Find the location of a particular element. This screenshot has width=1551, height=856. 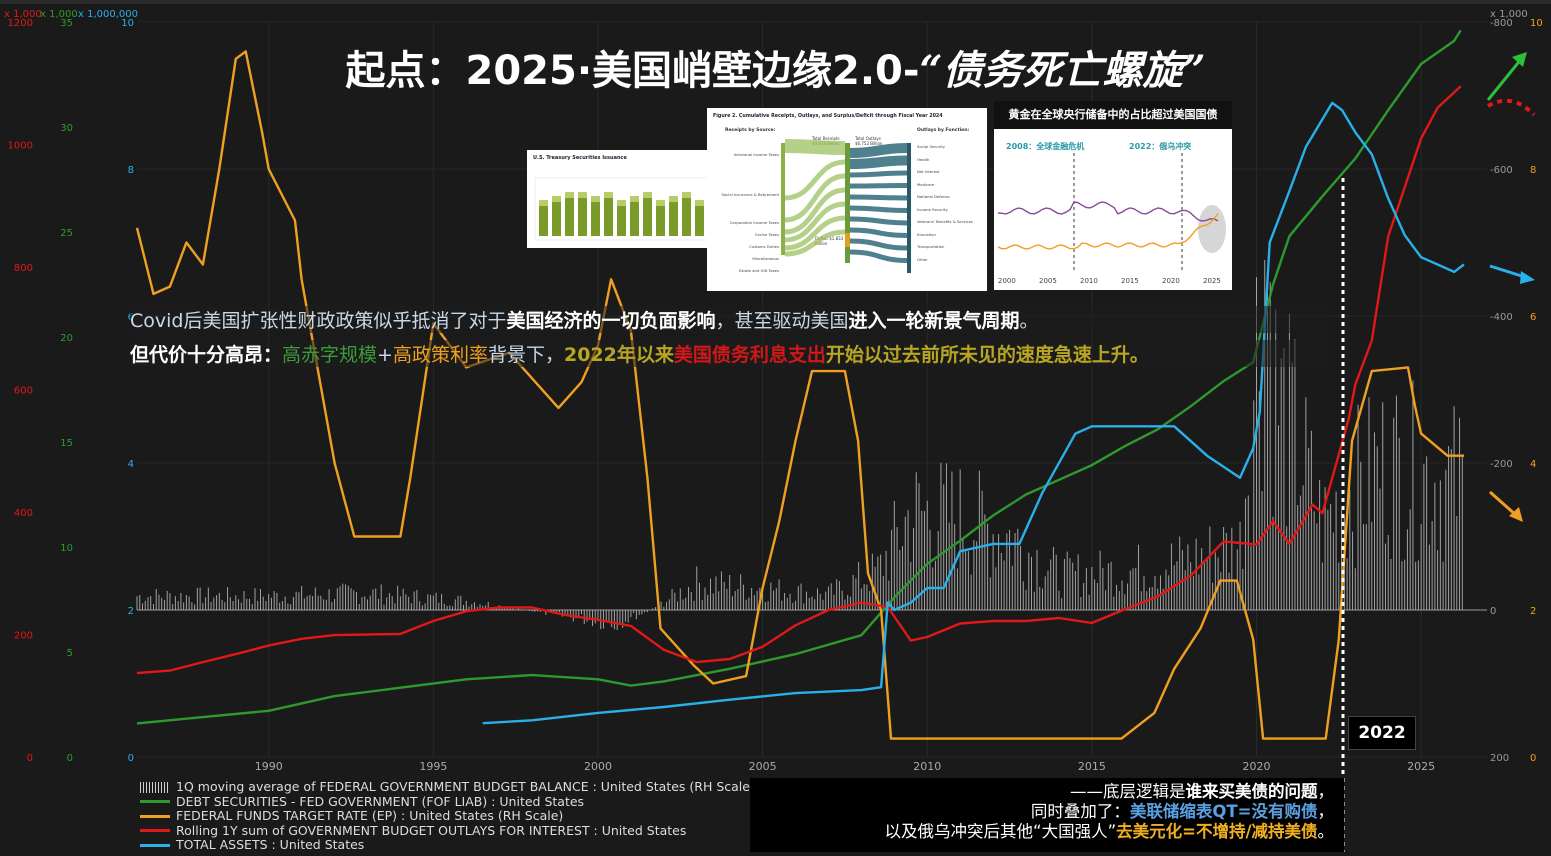

note1-part-e: 。 is located at coordinates (1029, 321).